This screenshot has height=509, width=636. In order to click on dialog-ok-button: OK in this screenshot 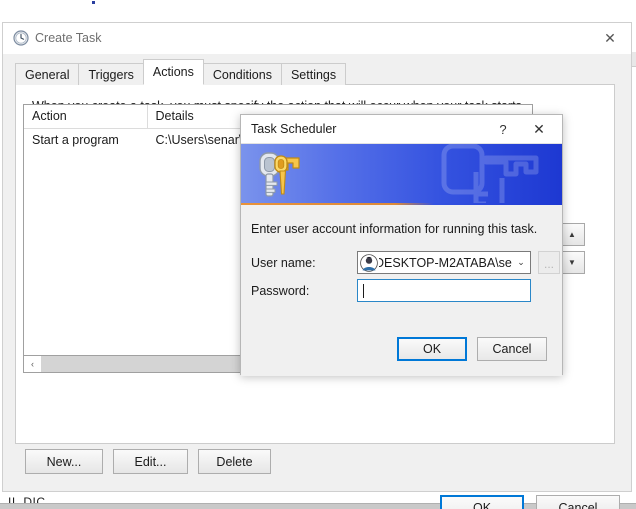, I will do `click(432, 349)`.